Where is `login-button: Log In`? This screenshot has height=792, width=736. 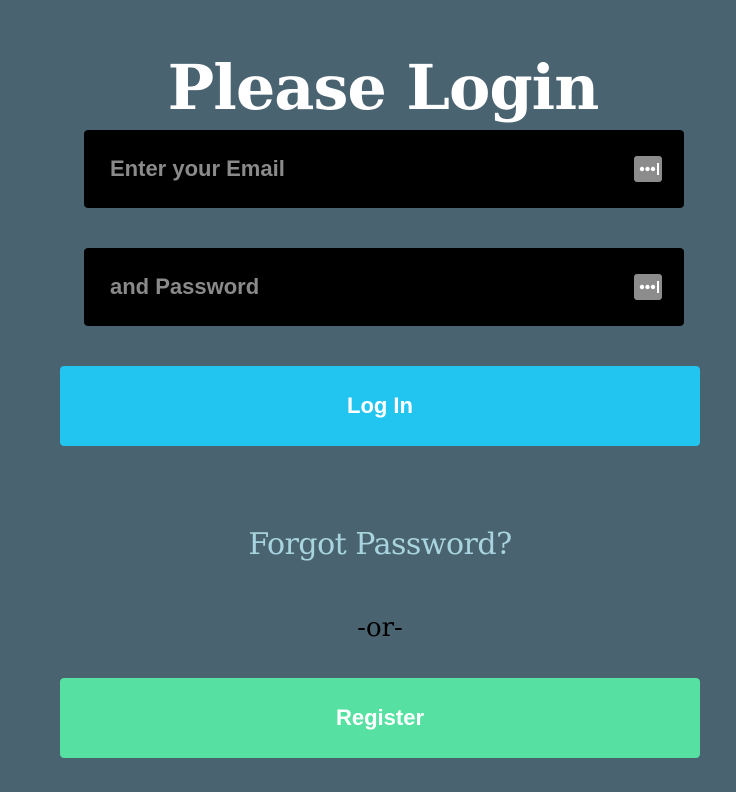 login-button: Log In is located at coordinates (380, 406).